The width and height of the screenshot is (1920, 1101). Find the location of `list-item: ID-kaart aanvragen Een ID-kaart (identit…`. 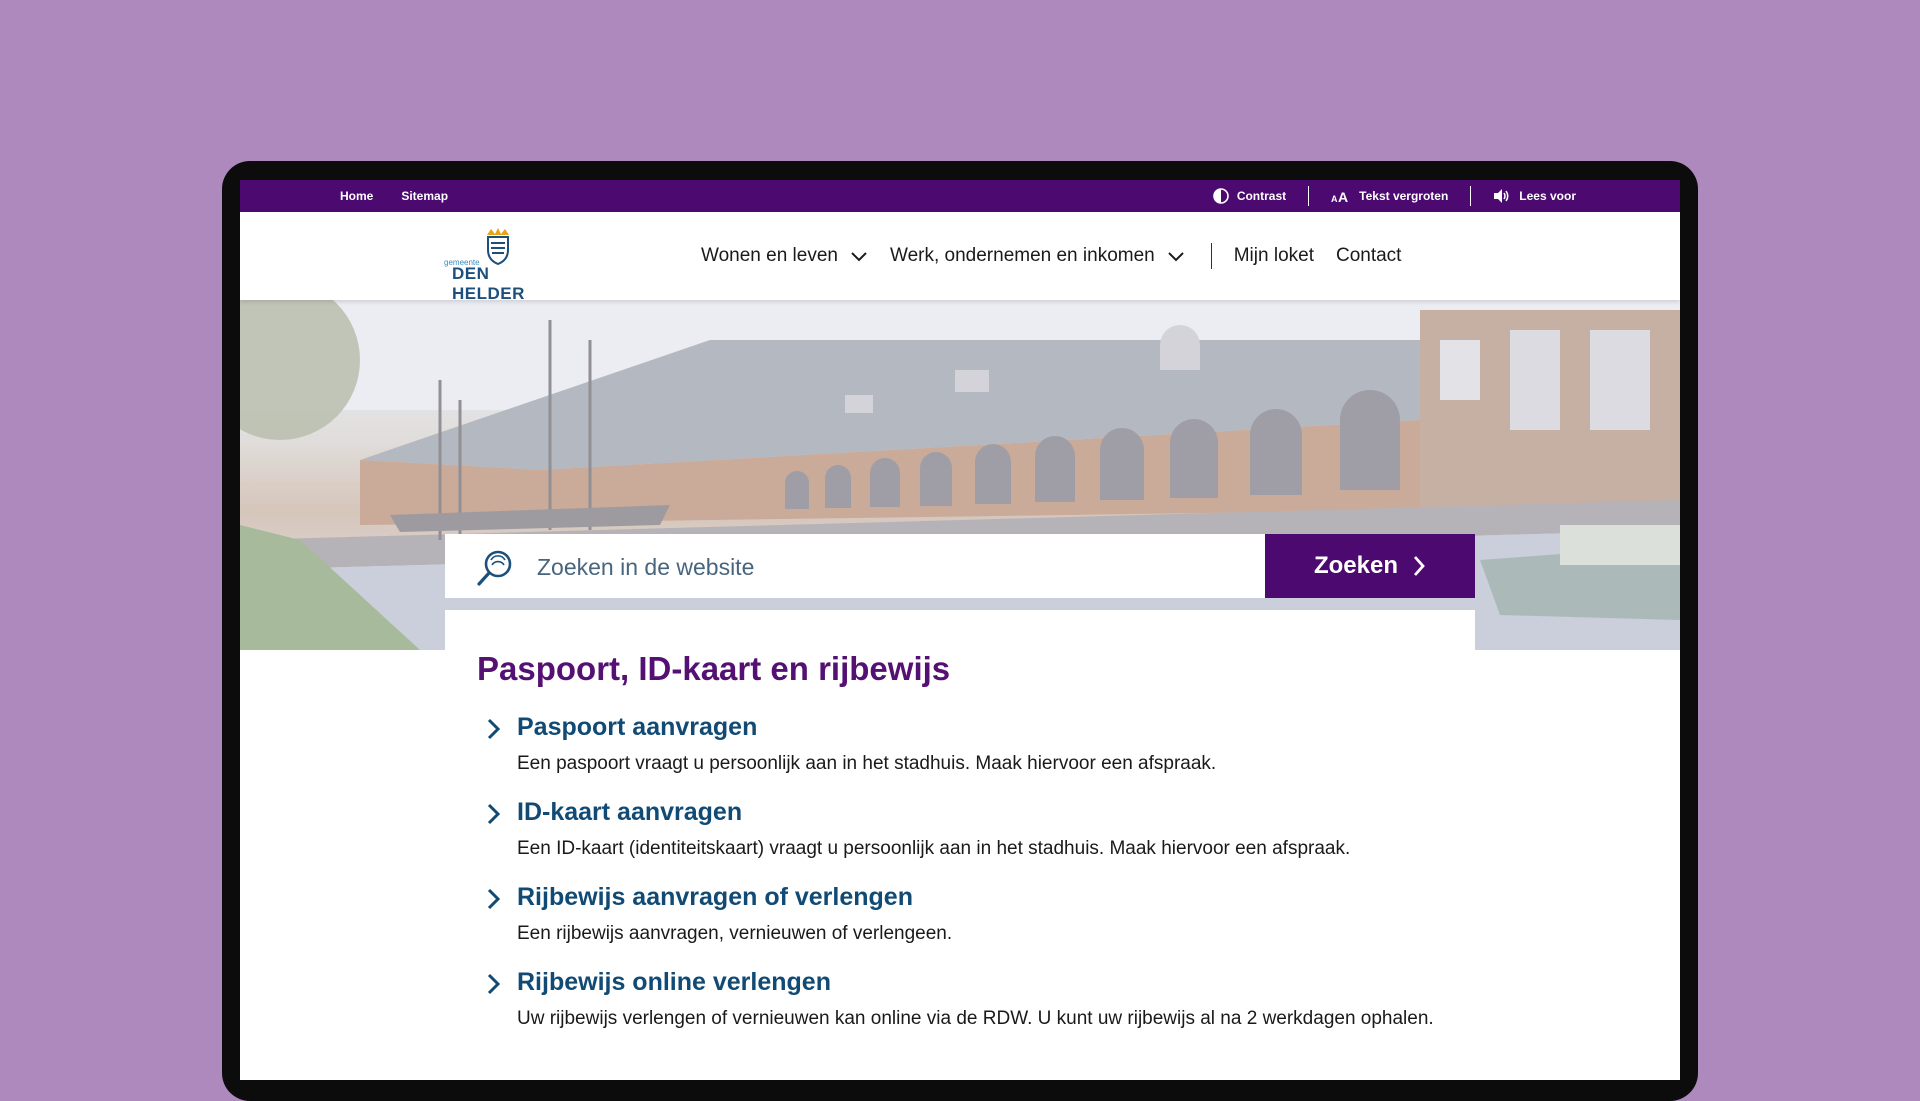

list-item: ID-kaart aanvragen Een ID-kaart (identit… is located at coordinates (967, 828).